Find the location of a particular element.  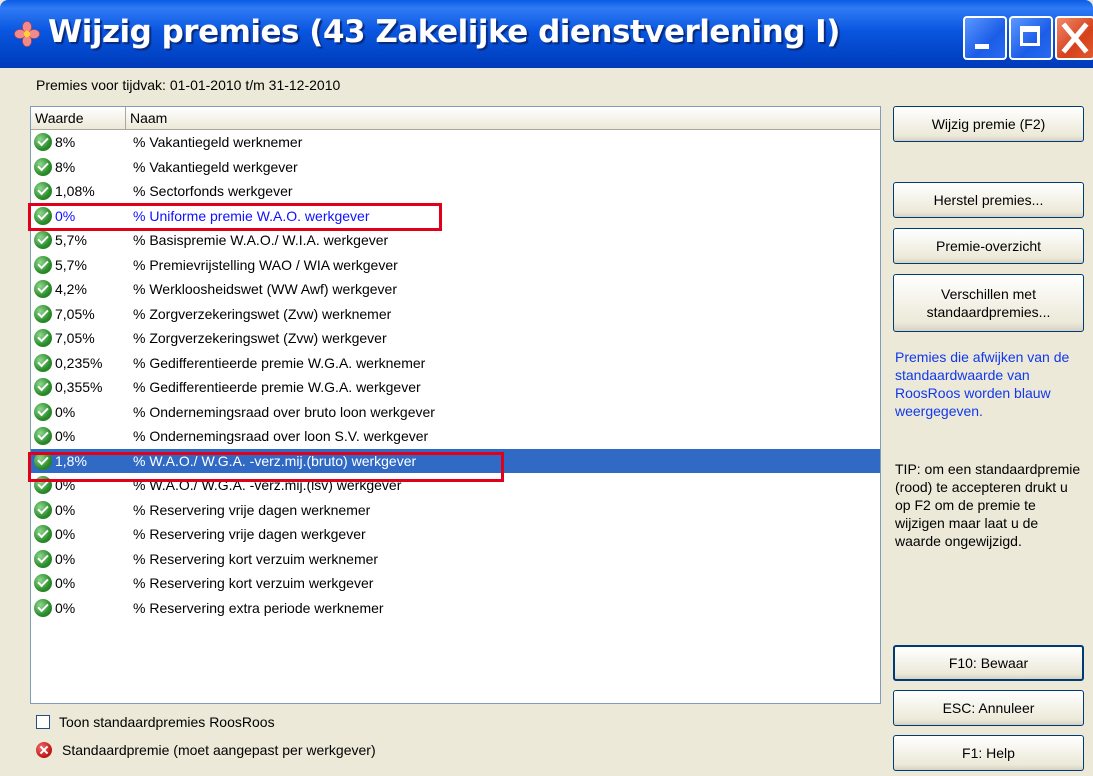

help-button: F1: Help is located at coordinates (988, 753).